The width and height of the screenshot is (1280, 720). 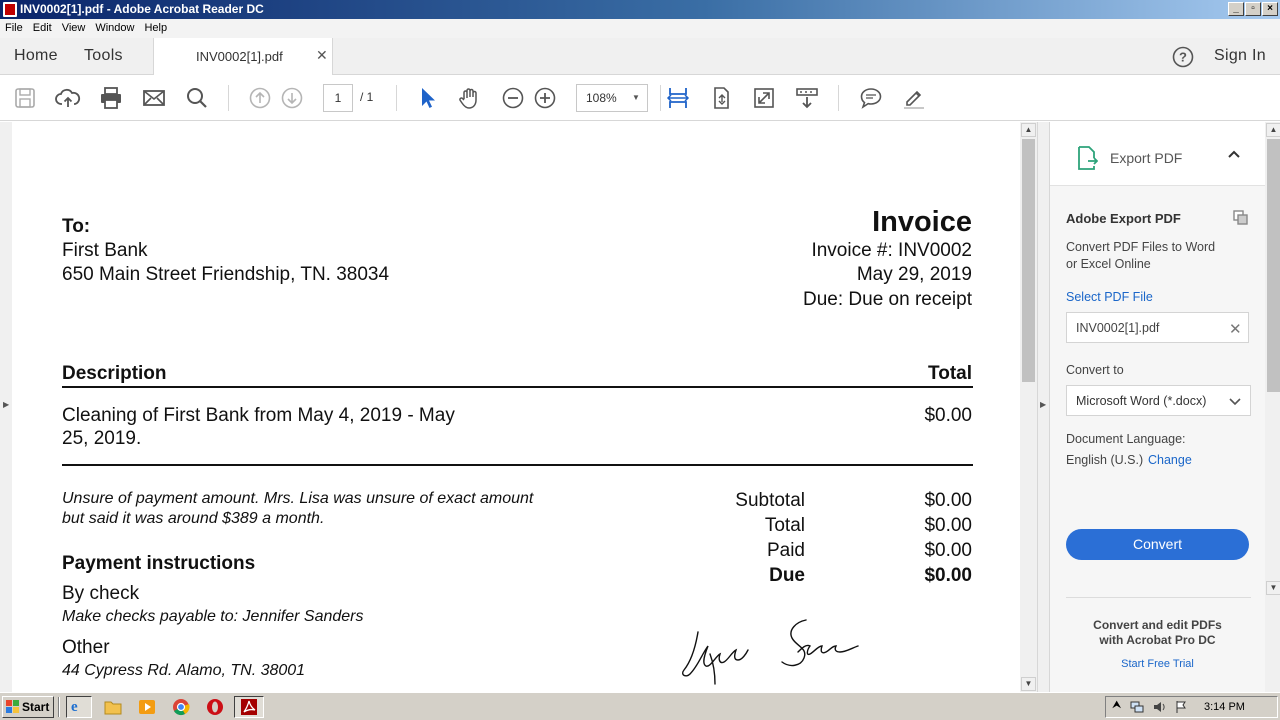 I want to click on pane-divider, so click(x=1158, y=597).